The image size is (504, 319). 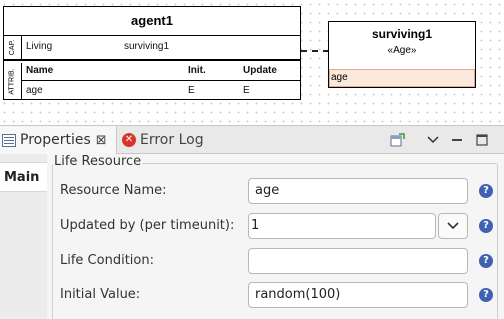 What do you see at coordinates (252, 139) in the screenshot?
I see `view-tab-bar: Properties ⊠ ✕ Error Log` at bounding box center [252, 139].